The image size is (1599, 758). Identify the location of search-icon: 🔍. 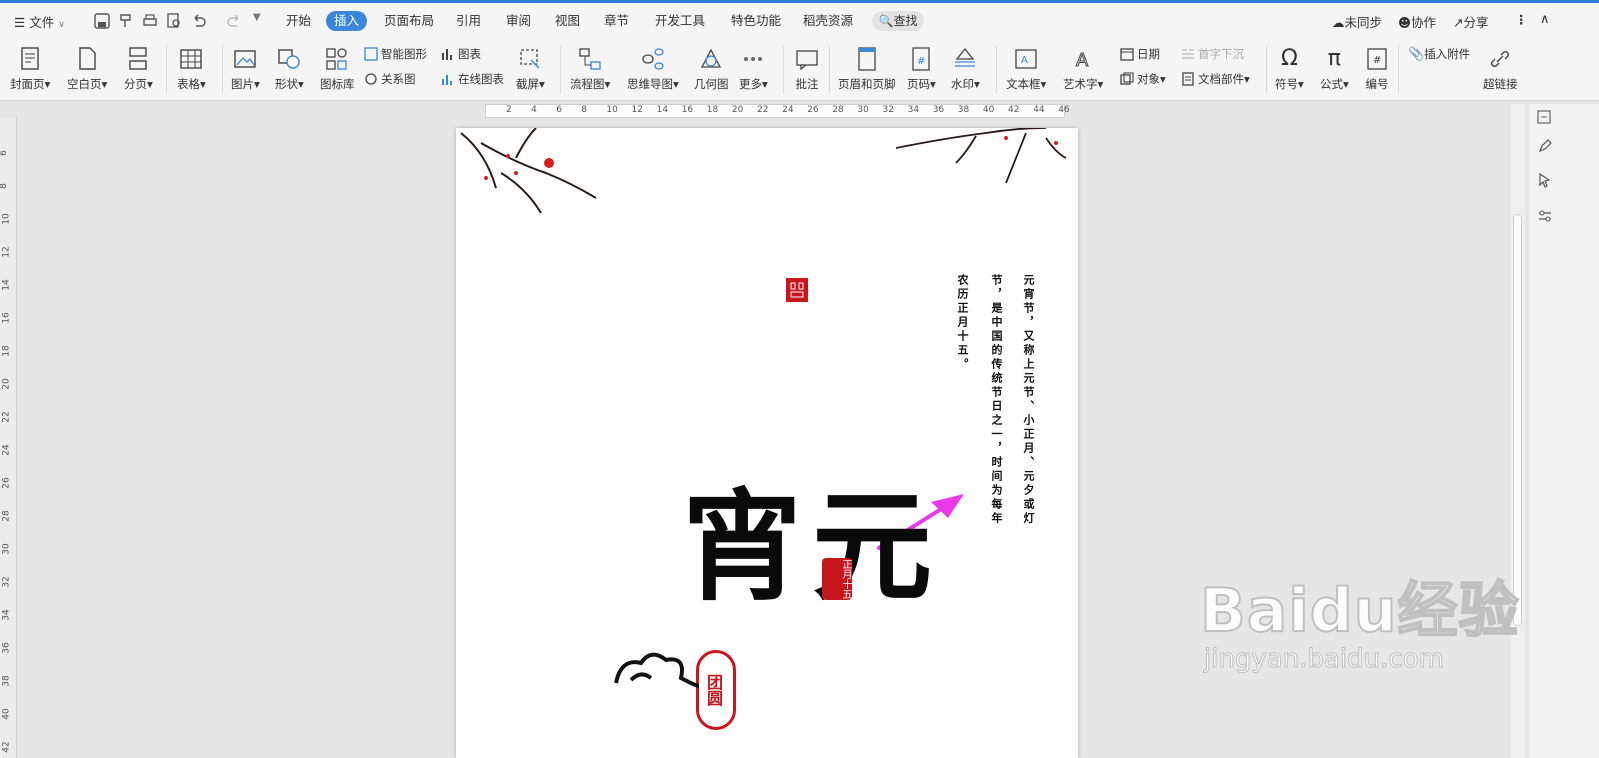
(886, 21).